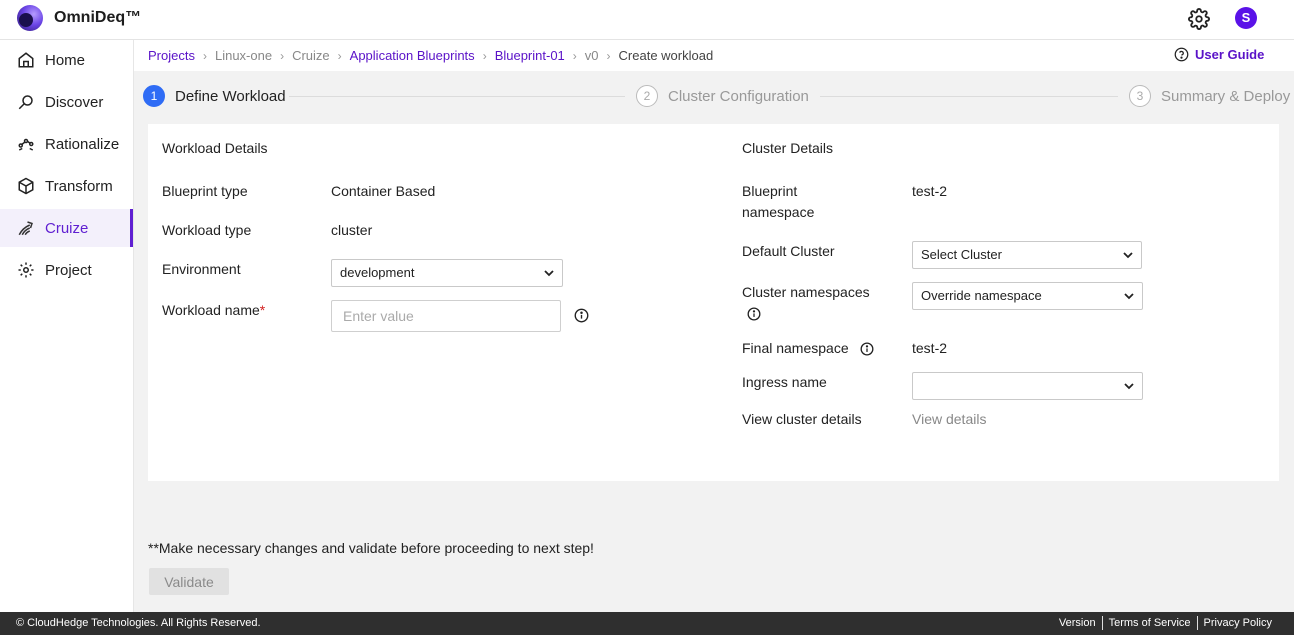 Image resolution: width=1294 pixels, height=635 pixels. What do you see at coordinates (97, 18) in the screenshot?
I see `brand-name: OmniDeq™` at bounding box center [97, 18].